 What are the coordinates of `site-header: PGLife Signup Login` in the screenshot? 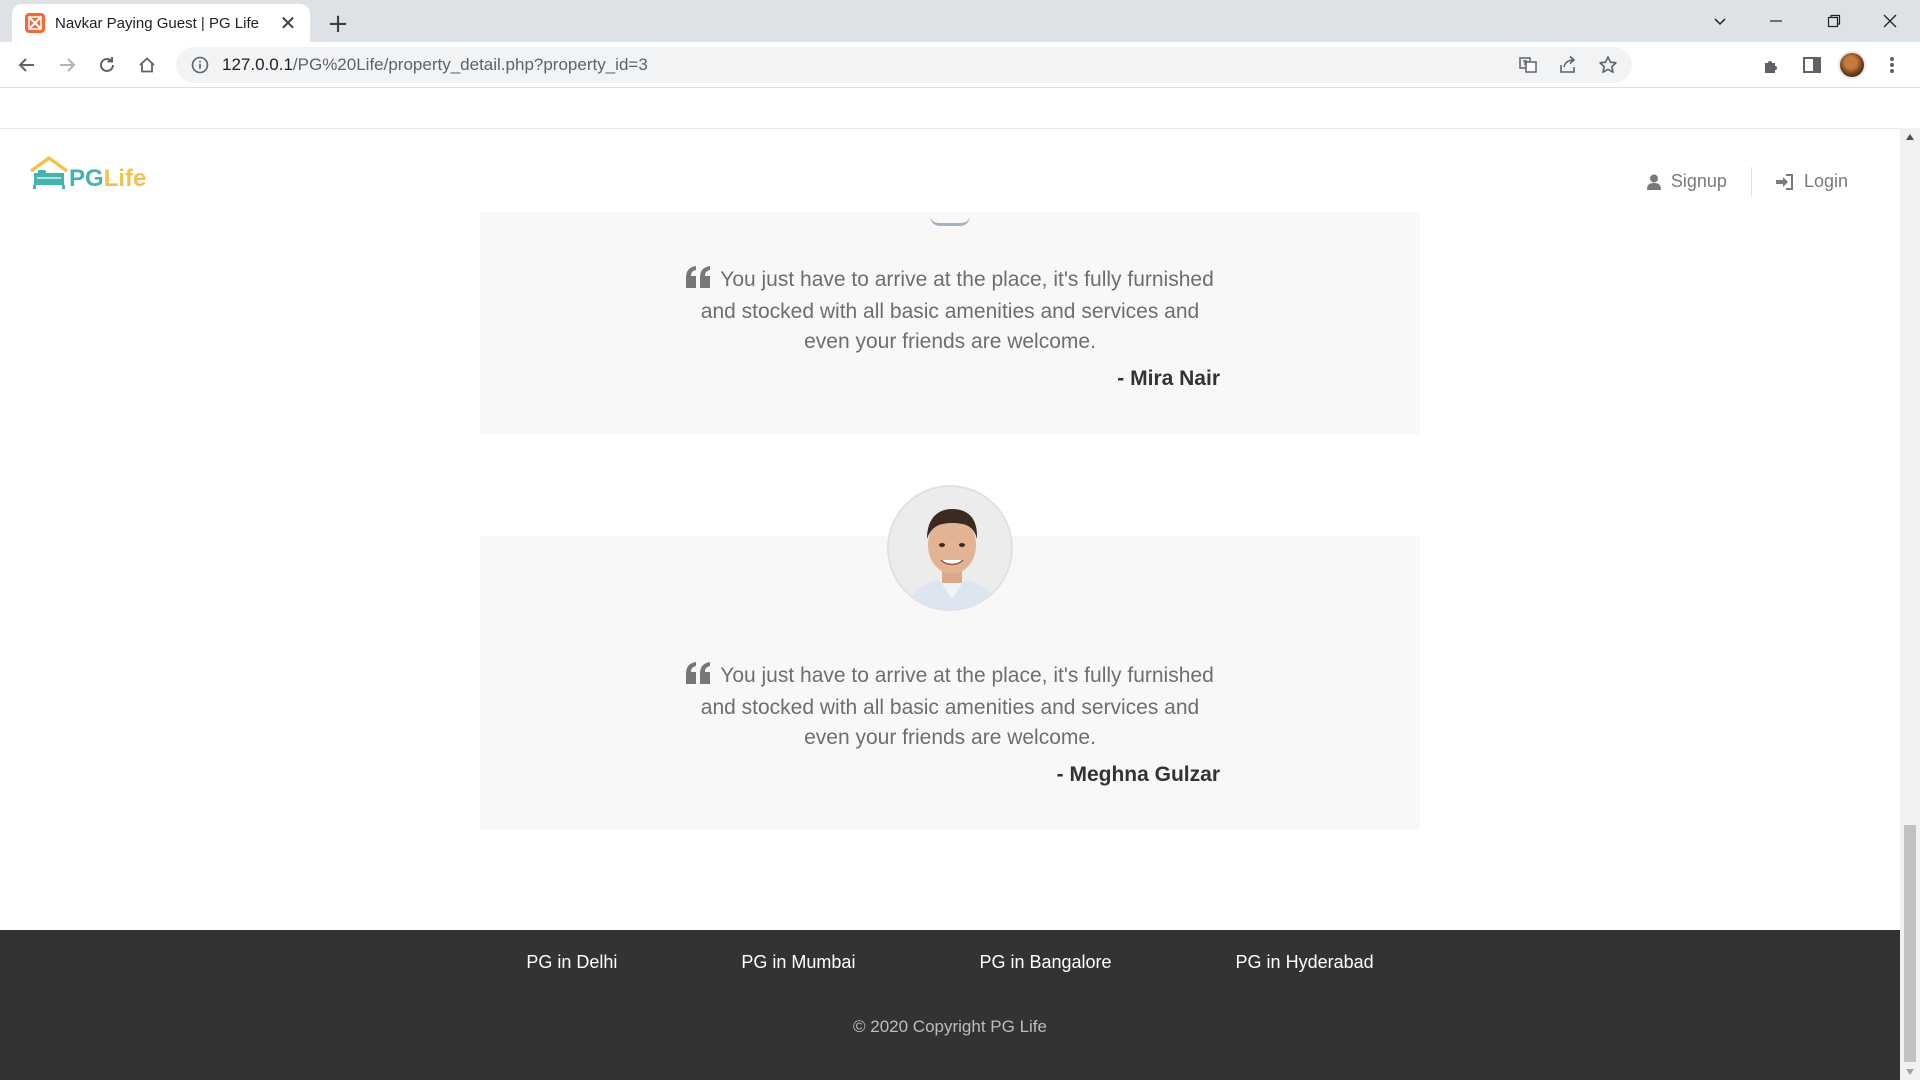 It's located at (950, 170).